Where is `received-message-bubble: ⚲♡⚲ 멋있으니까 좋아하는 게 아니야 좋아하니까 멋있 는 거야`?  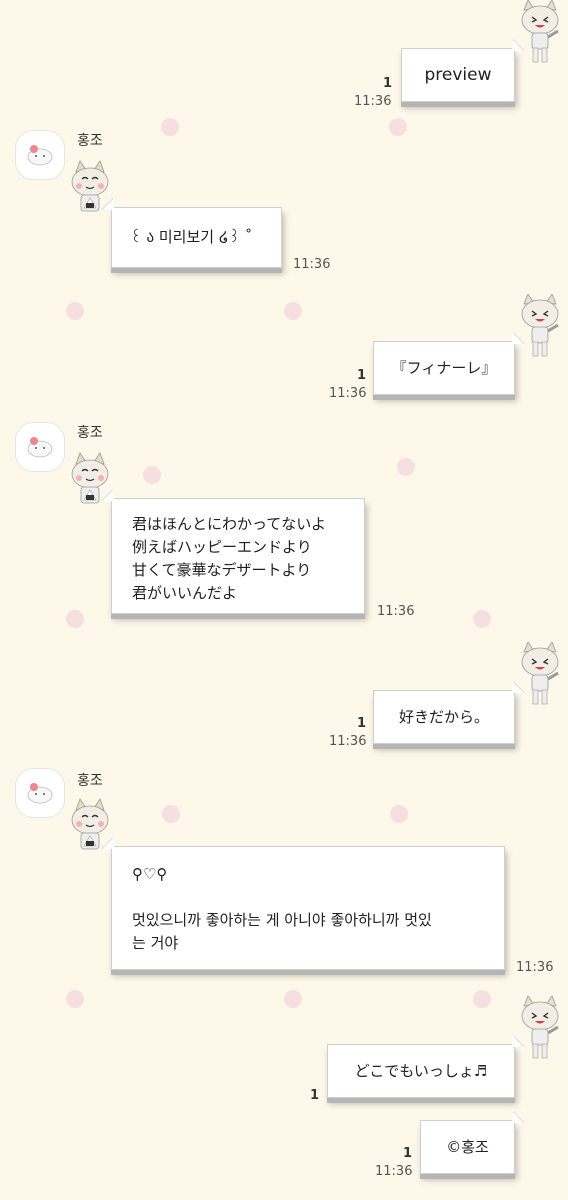 received-message-bubble: ⚲♡⚲ 멋있으니까 좋아하는 게 아니야 좋아하니까 멋있 는 거야 is located at coordinates (308, 908).